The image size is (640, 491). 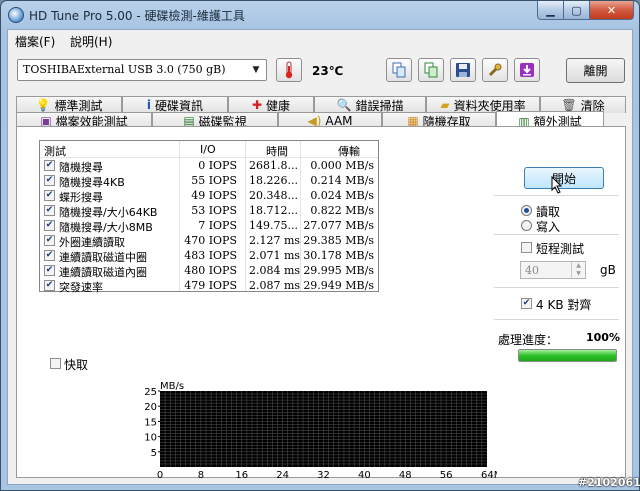 I want to click on start-button: 開始, so click(x=564, y=180).